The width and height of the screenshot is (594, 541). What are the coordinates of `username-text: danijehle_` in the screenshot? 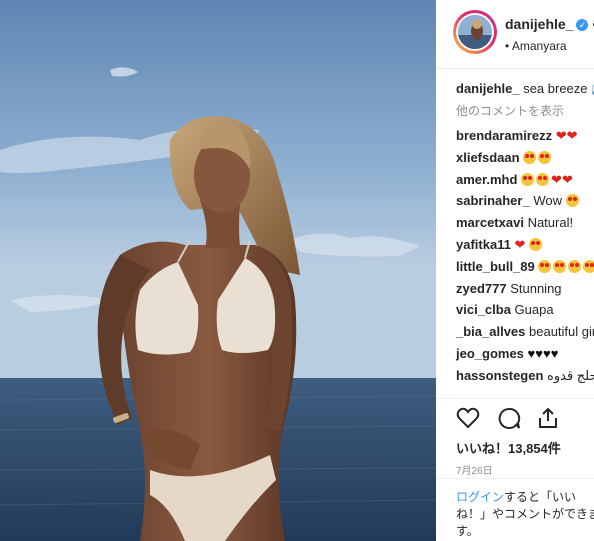 It's located at (539, 24).